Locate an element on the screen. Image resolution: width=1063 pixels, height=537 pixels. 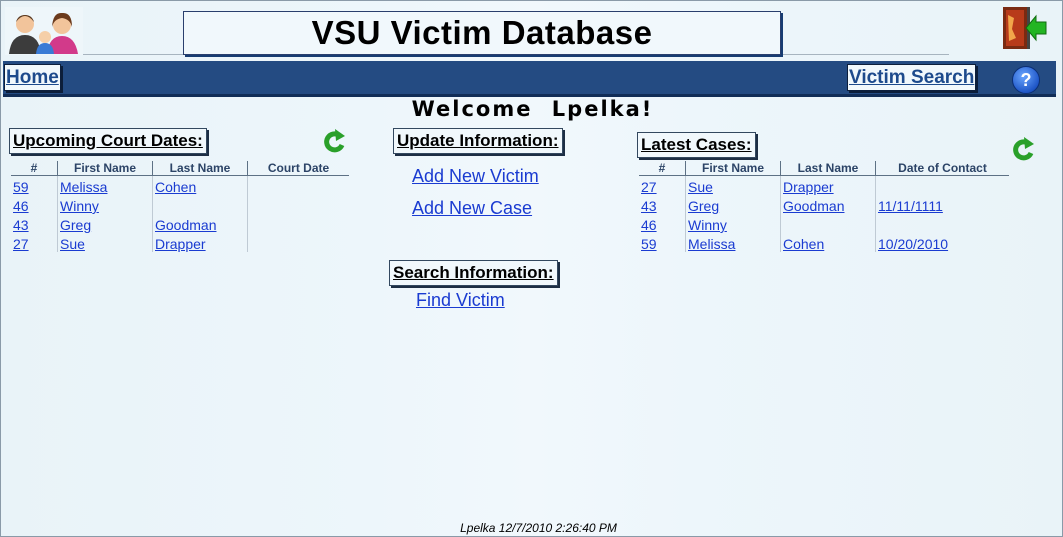
nav-bar: Home Victim Search ? is located at coordinates (529, 79).